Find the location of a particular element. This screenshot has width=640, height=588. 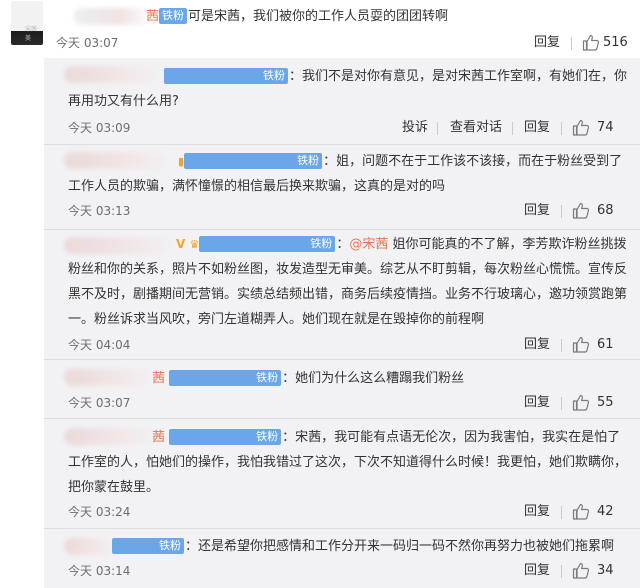

avatar-caption: 宋茜·美 is located at coordinates (32, 34).